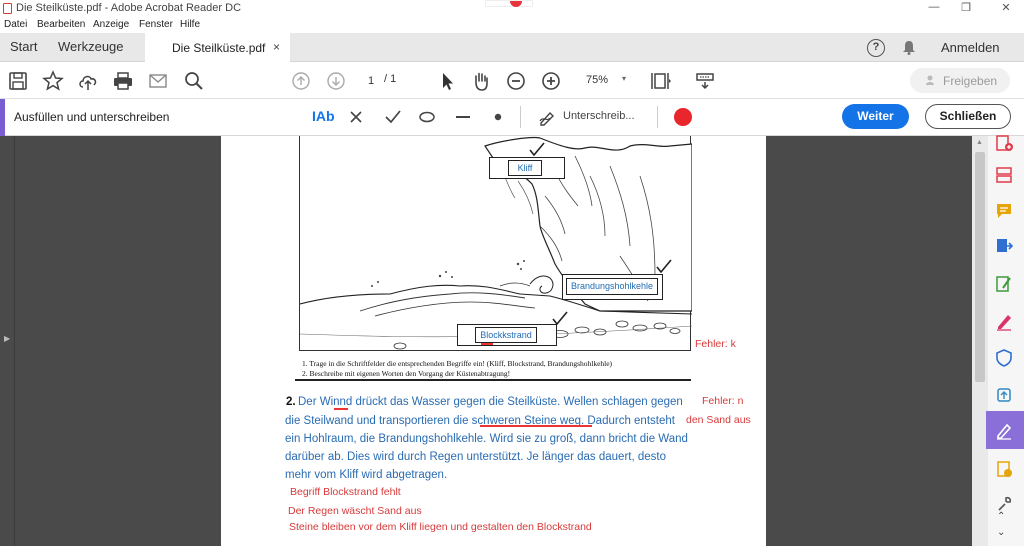 Image resolution: width=1024 pixels, height=546 pixels. Describe the element at coordinates (487, 344) in the screenshot. I see `beach-typo-underline` at that location.